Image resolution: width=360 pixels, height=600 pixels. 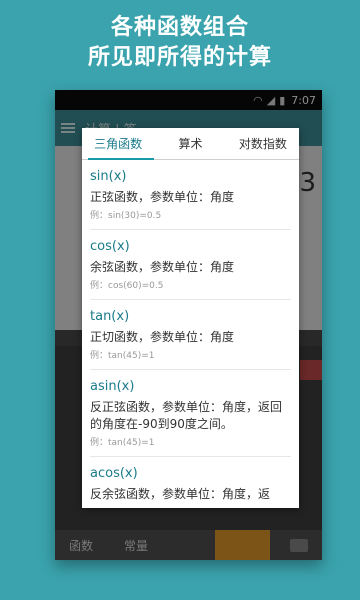 I want to click on function-example: 例：sin(30)=0.5, so click(x=126, y=216).